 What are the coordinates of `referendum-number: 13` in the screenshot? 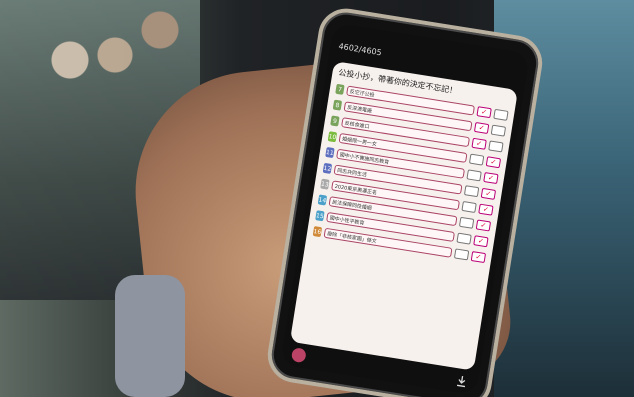 It's located at (325, 184).